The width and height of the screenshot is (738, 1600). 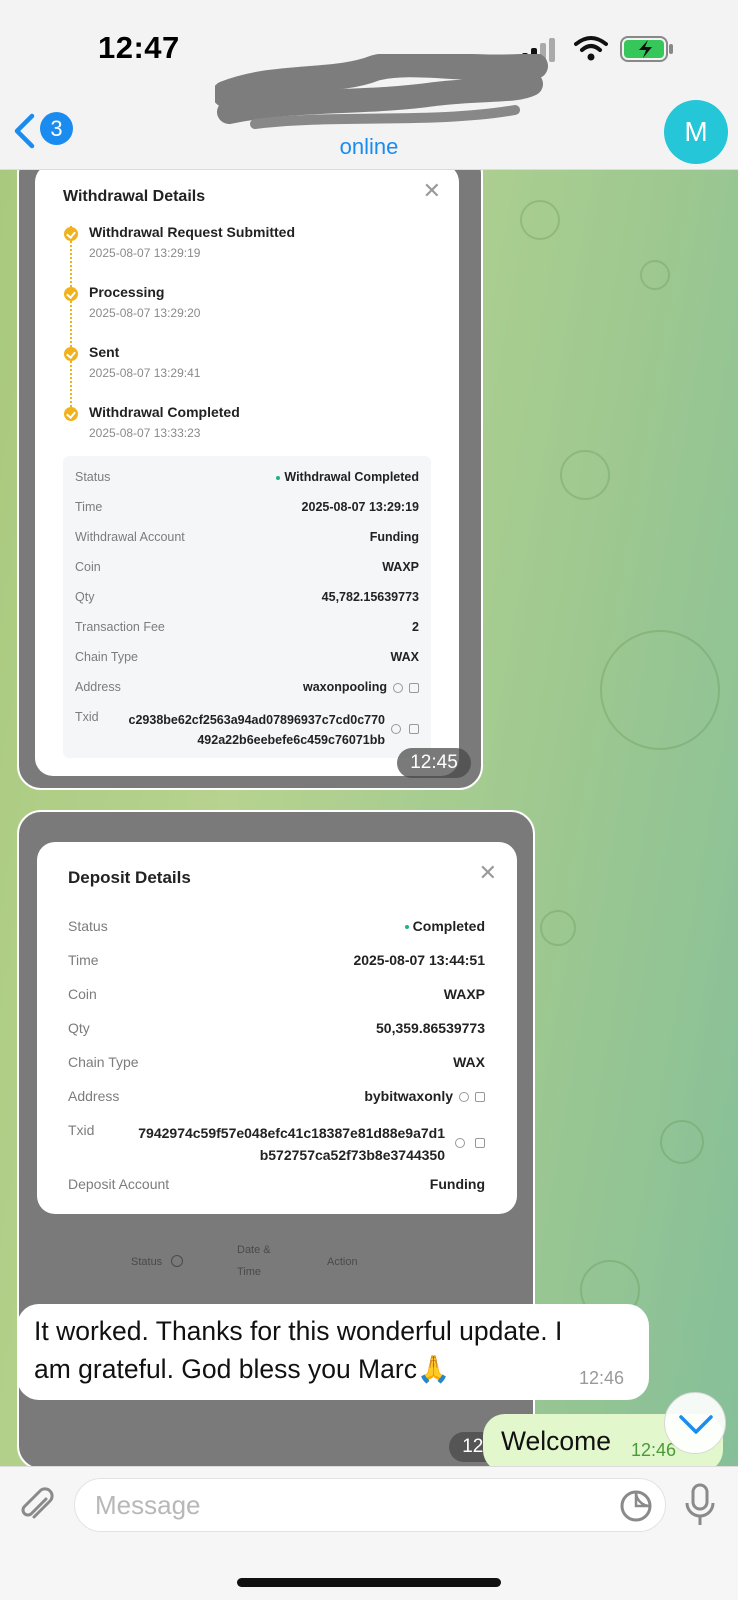 I want to click on detail-label: Transaction Fee, so click(x=120, y=627).